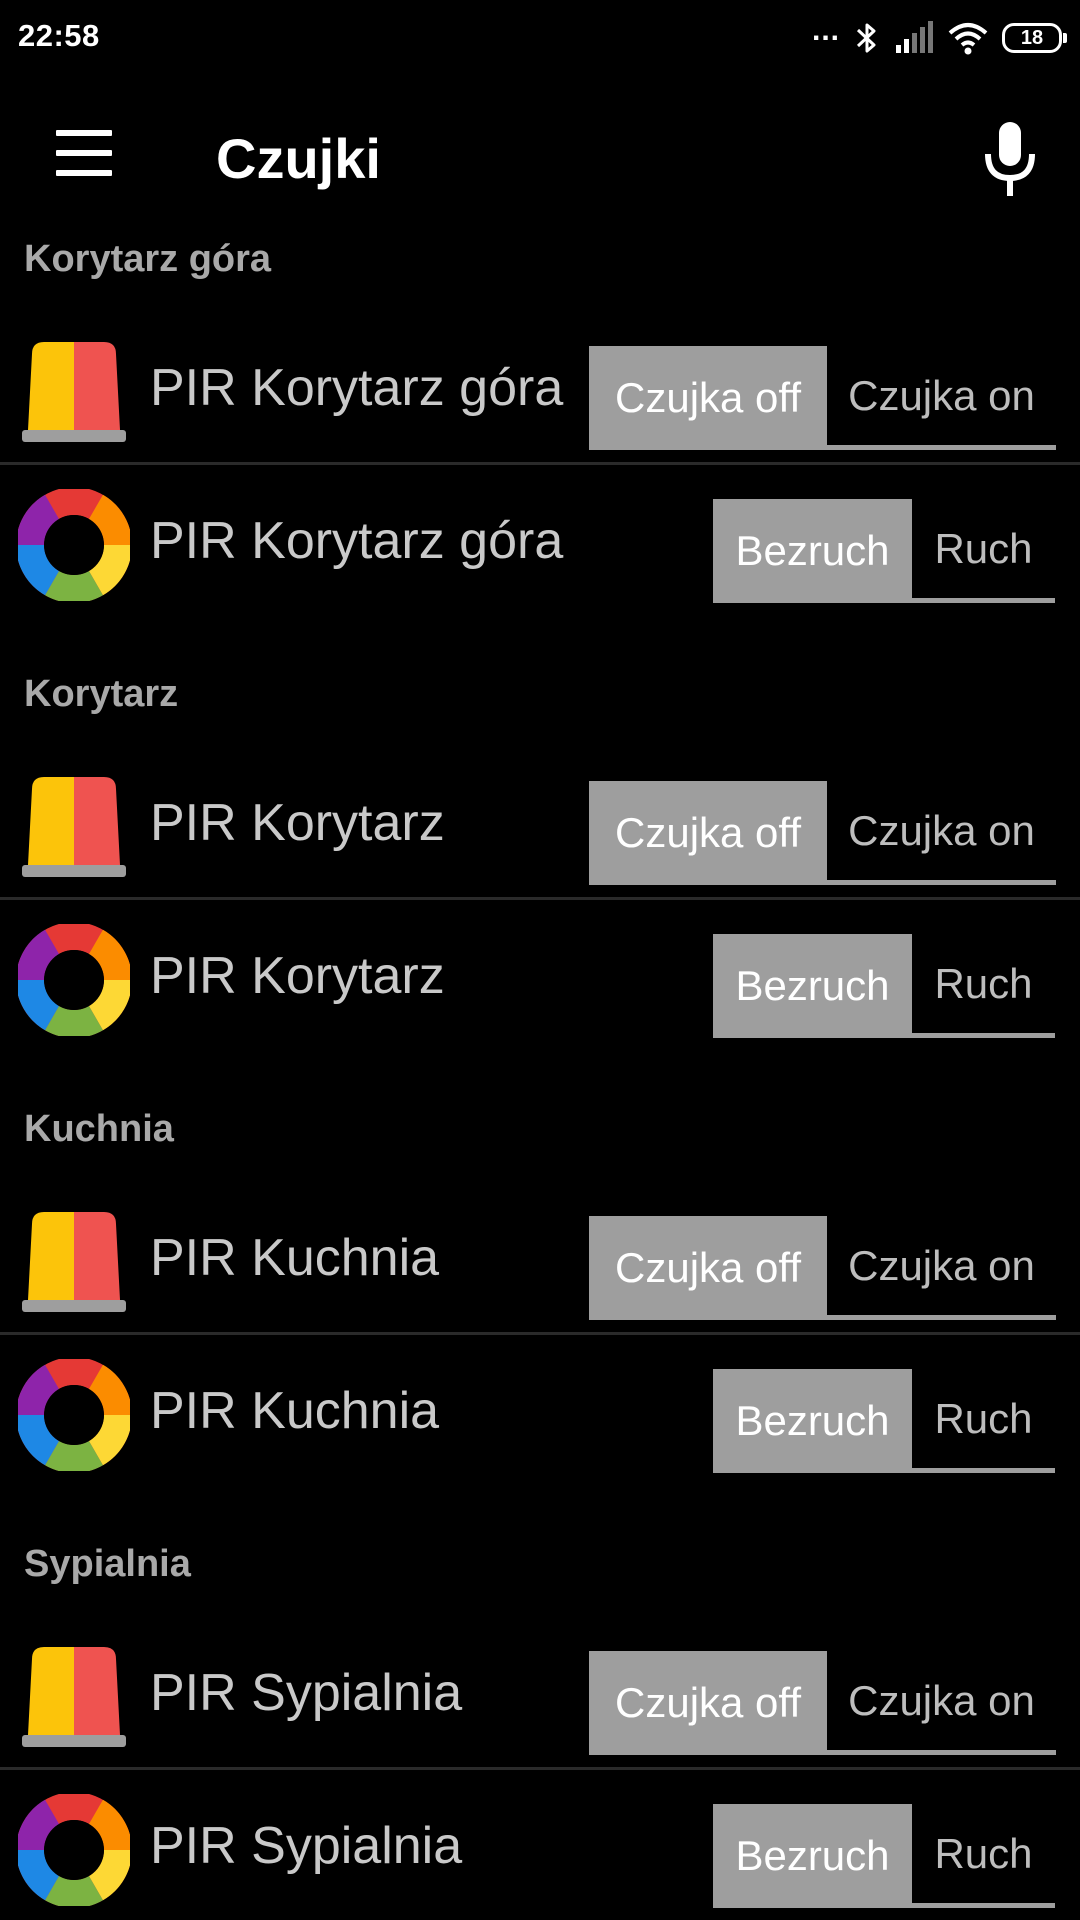  Describe the element at coordinates (540, 978) in the screenshot. I see `sensor-motion-row: PIR Korytarz Bezruch Ruch` at that location.